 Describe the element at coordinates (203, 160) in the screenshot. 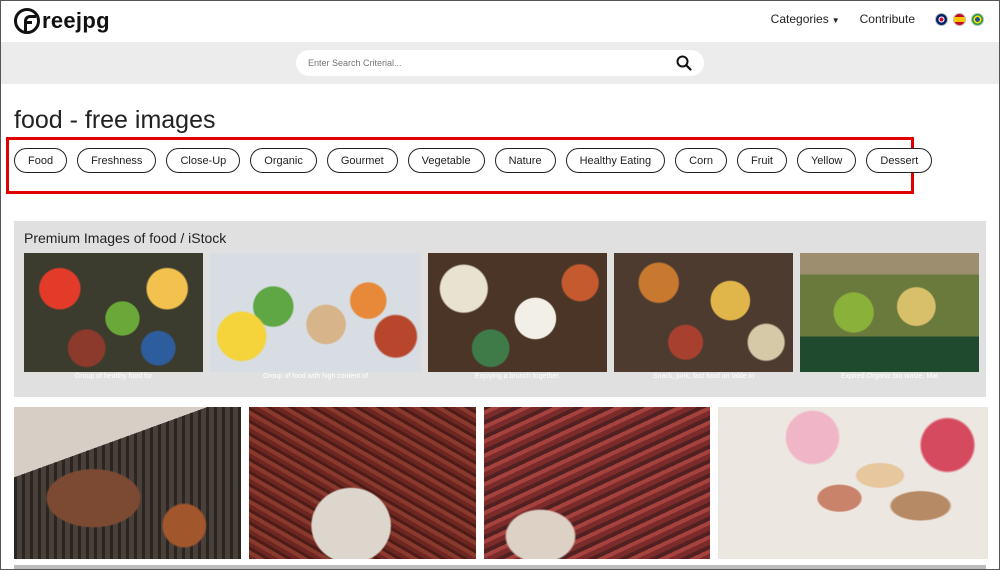

I see `tag-close-up: Close-Up` at that location.